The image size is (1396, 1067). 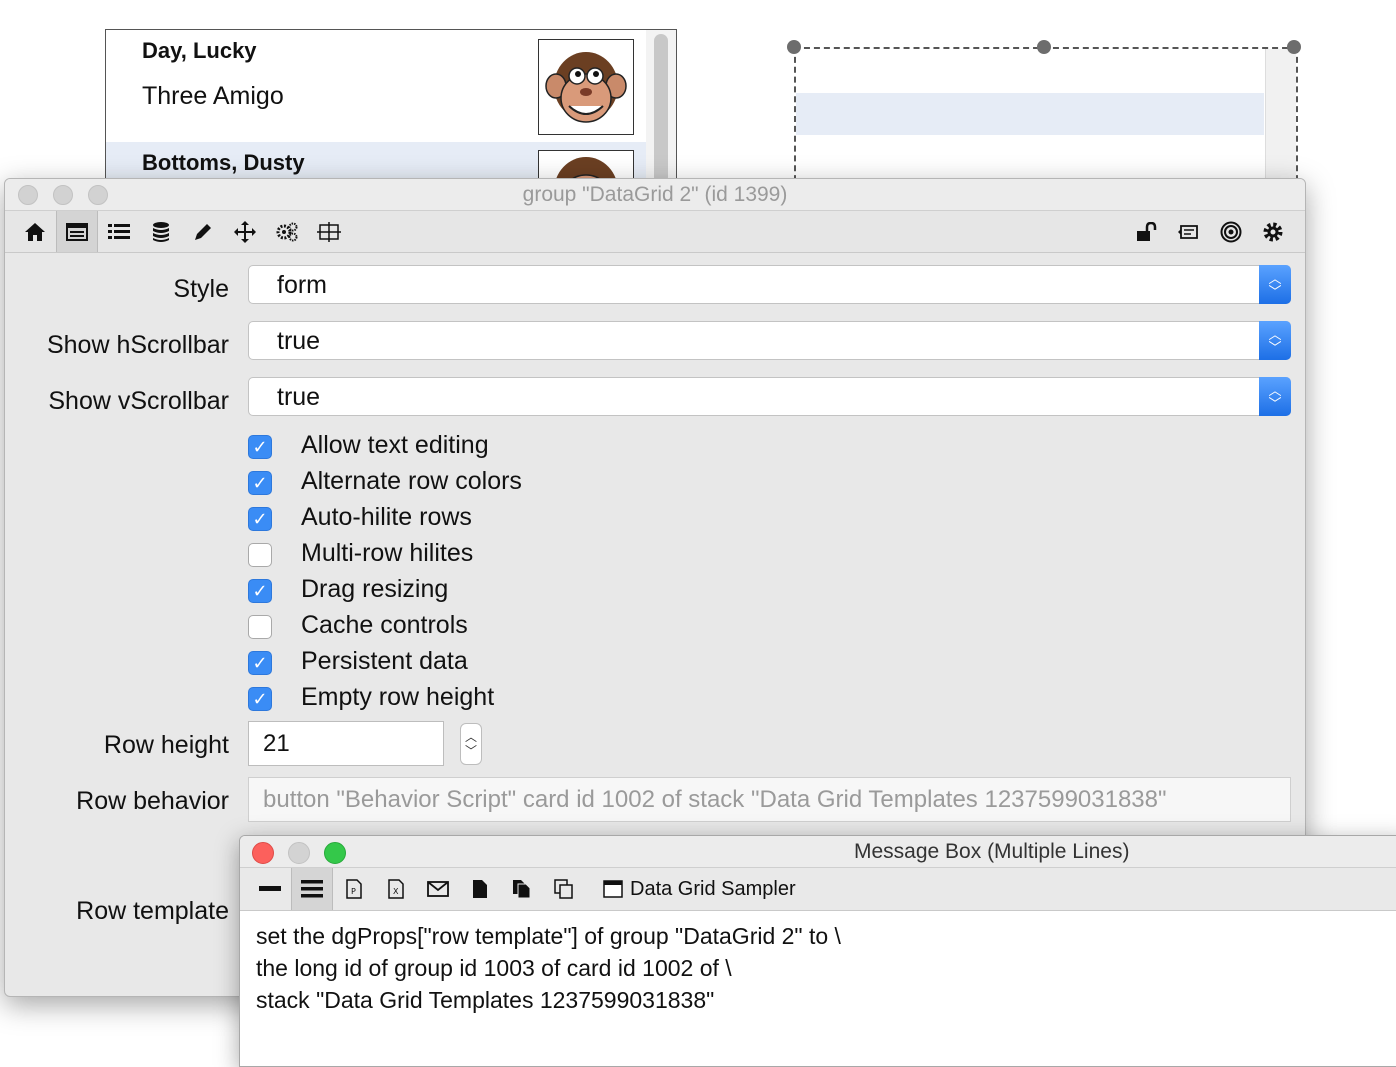 What do you see at coordinates (386, 517) in the screenshot?
I see `checkbox-label: Auto-hilite rows` at bounding box center [386, 517].